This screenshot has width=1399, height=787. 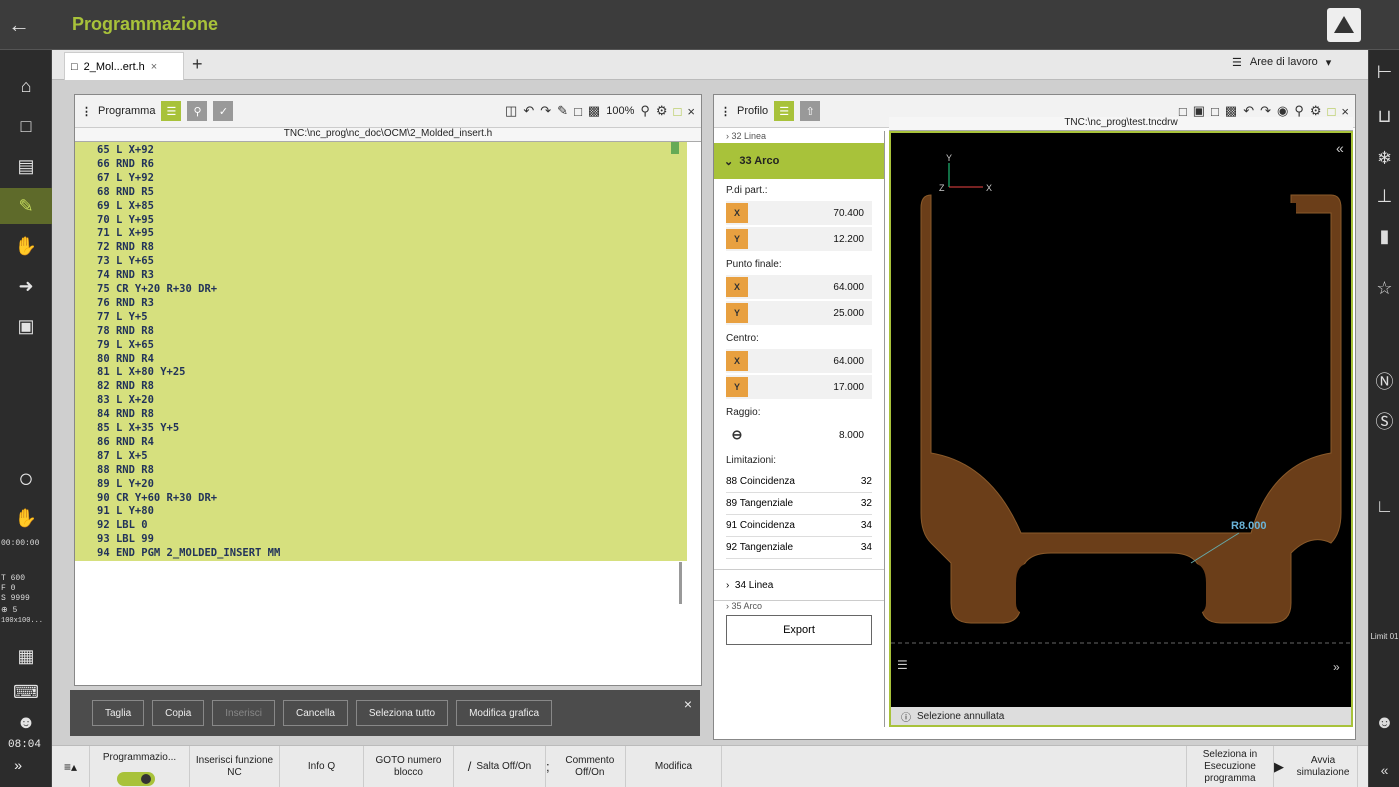 I want to click on workareas-menu: ☰ Aree di lavoro ▾, so click(x=1281, y=62).